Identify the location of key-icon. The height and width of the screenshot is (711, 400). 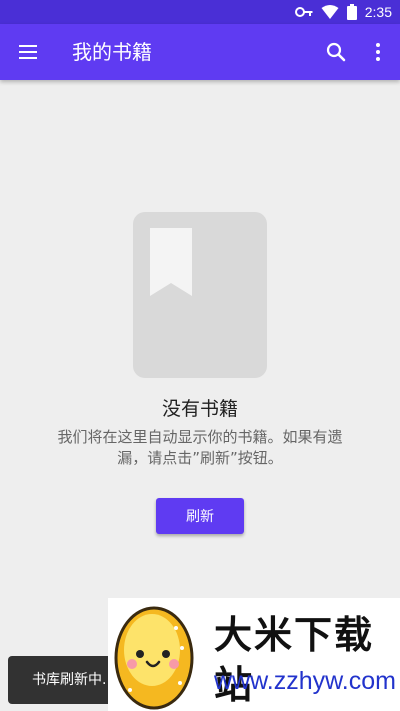
(303, 12).